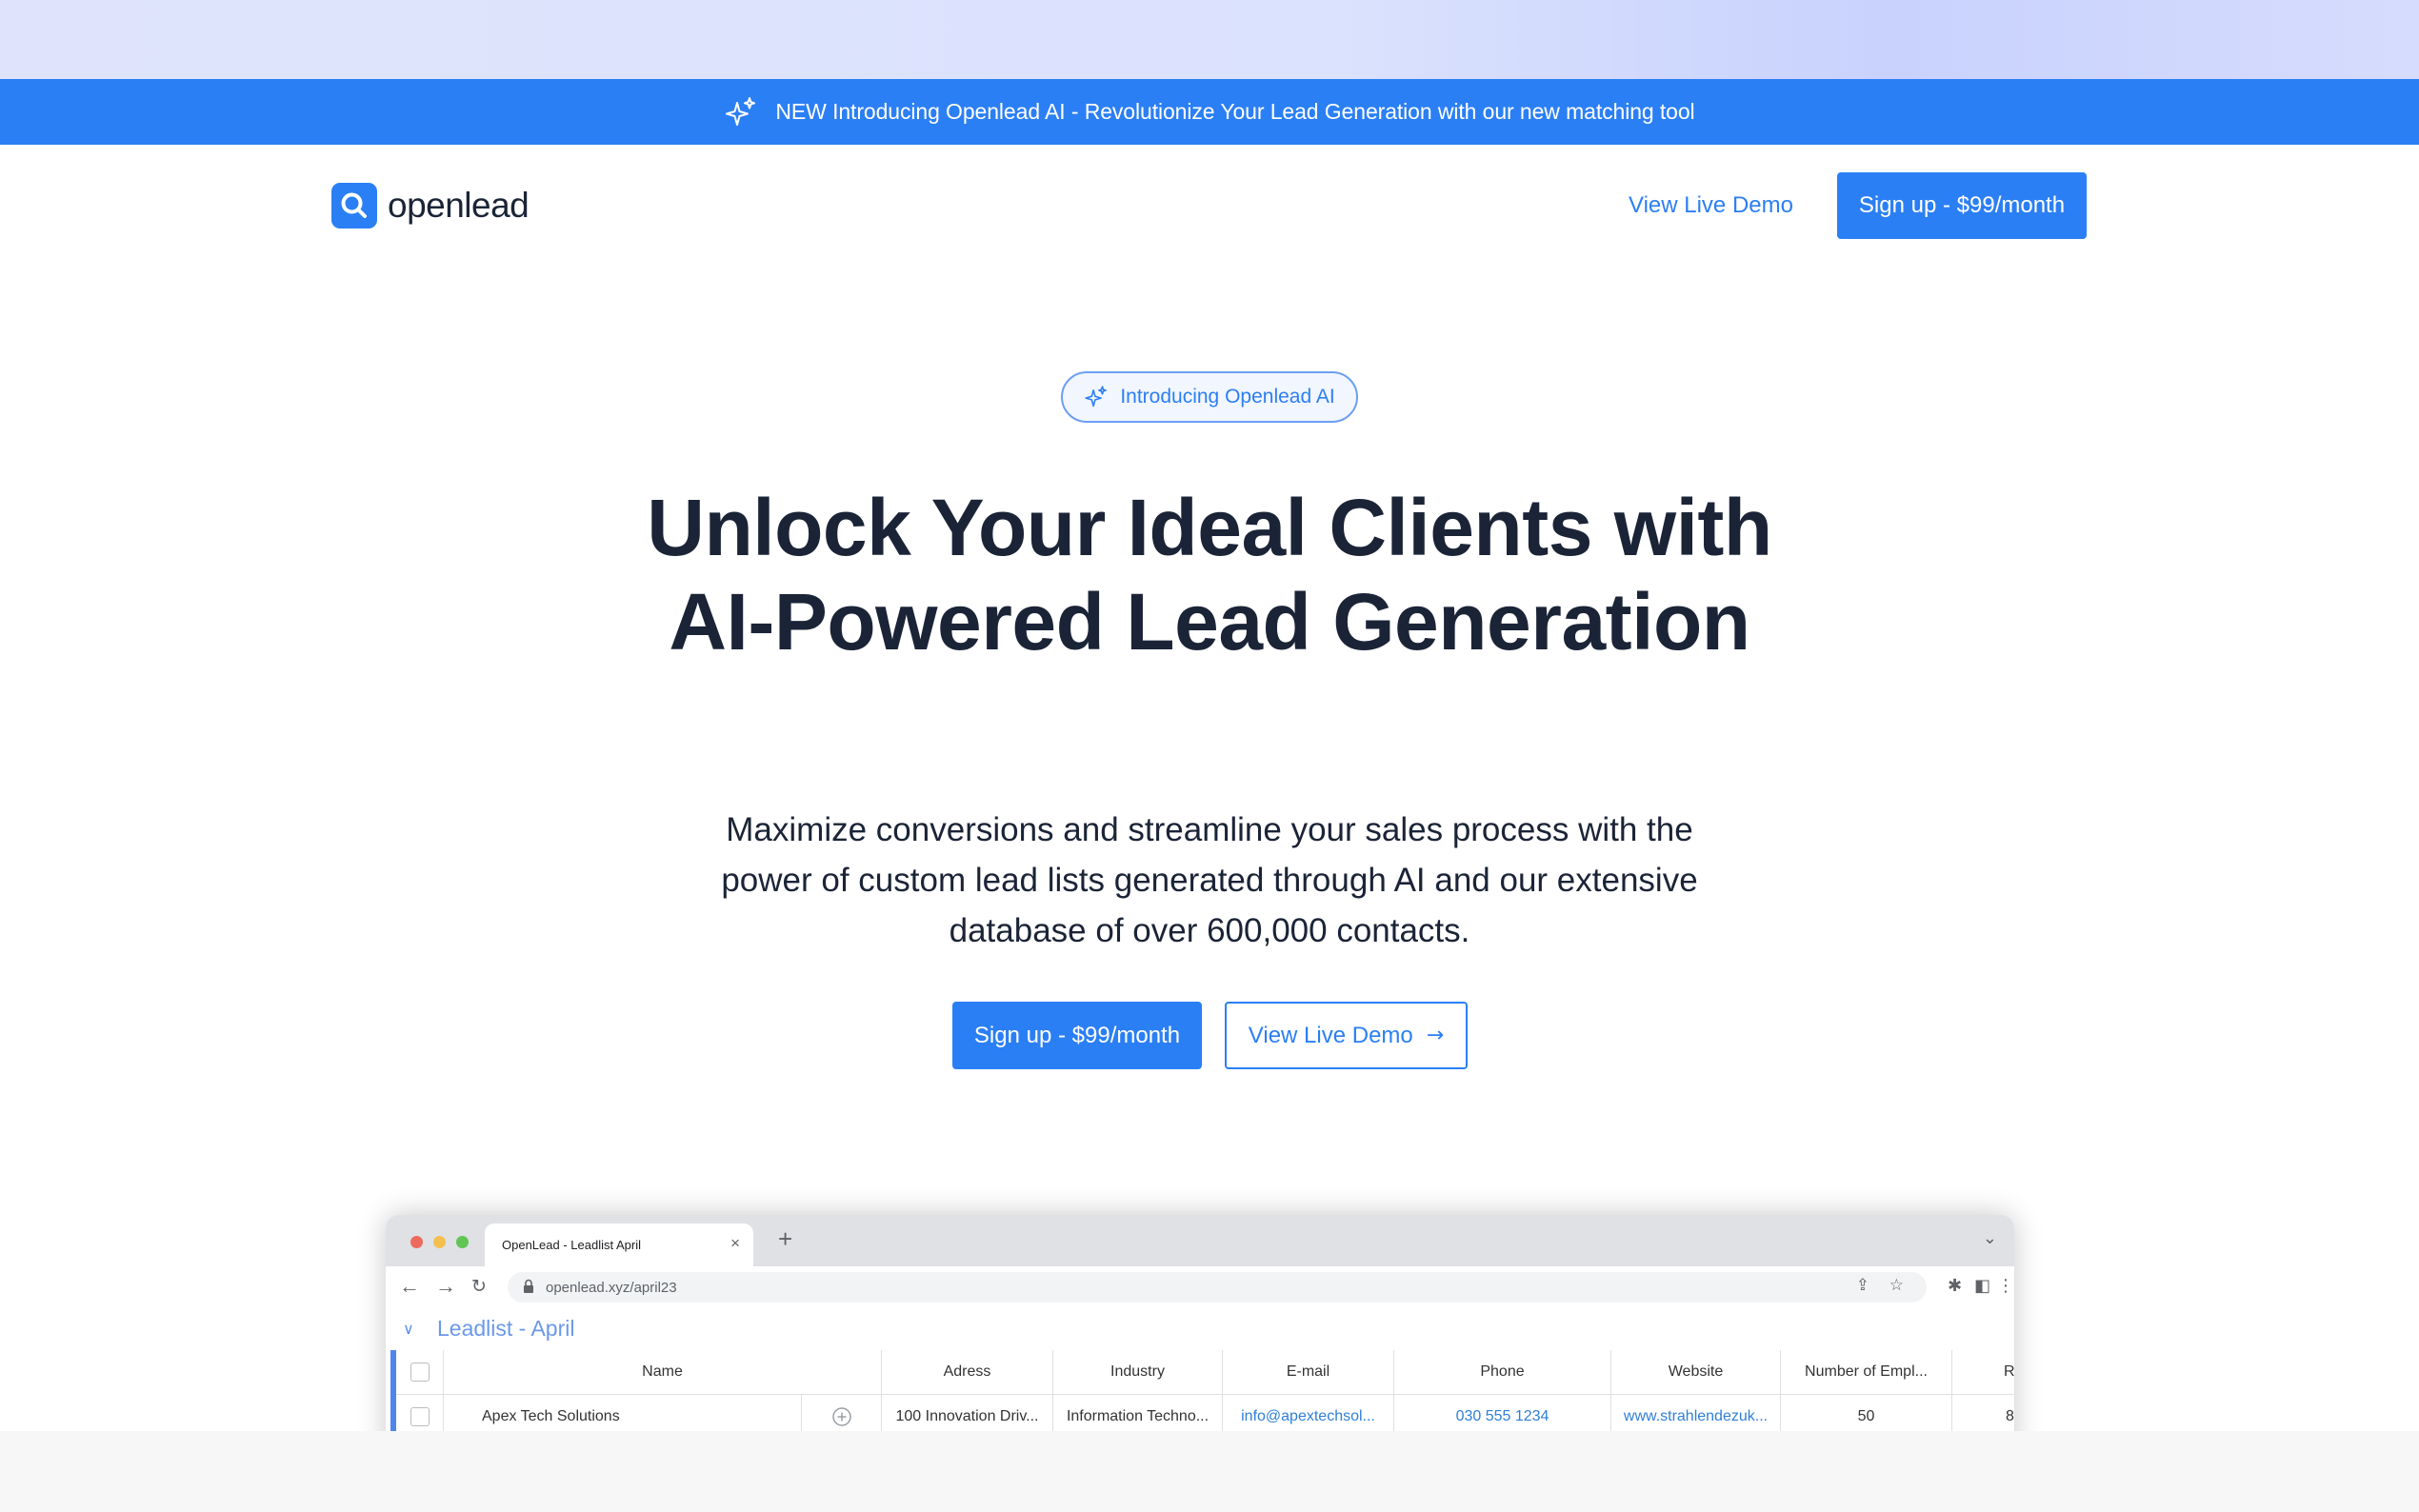 The height and width of the screenshot is (1512, 2419). I want to click on column-header-adress: Adress, so click(967, 1372).